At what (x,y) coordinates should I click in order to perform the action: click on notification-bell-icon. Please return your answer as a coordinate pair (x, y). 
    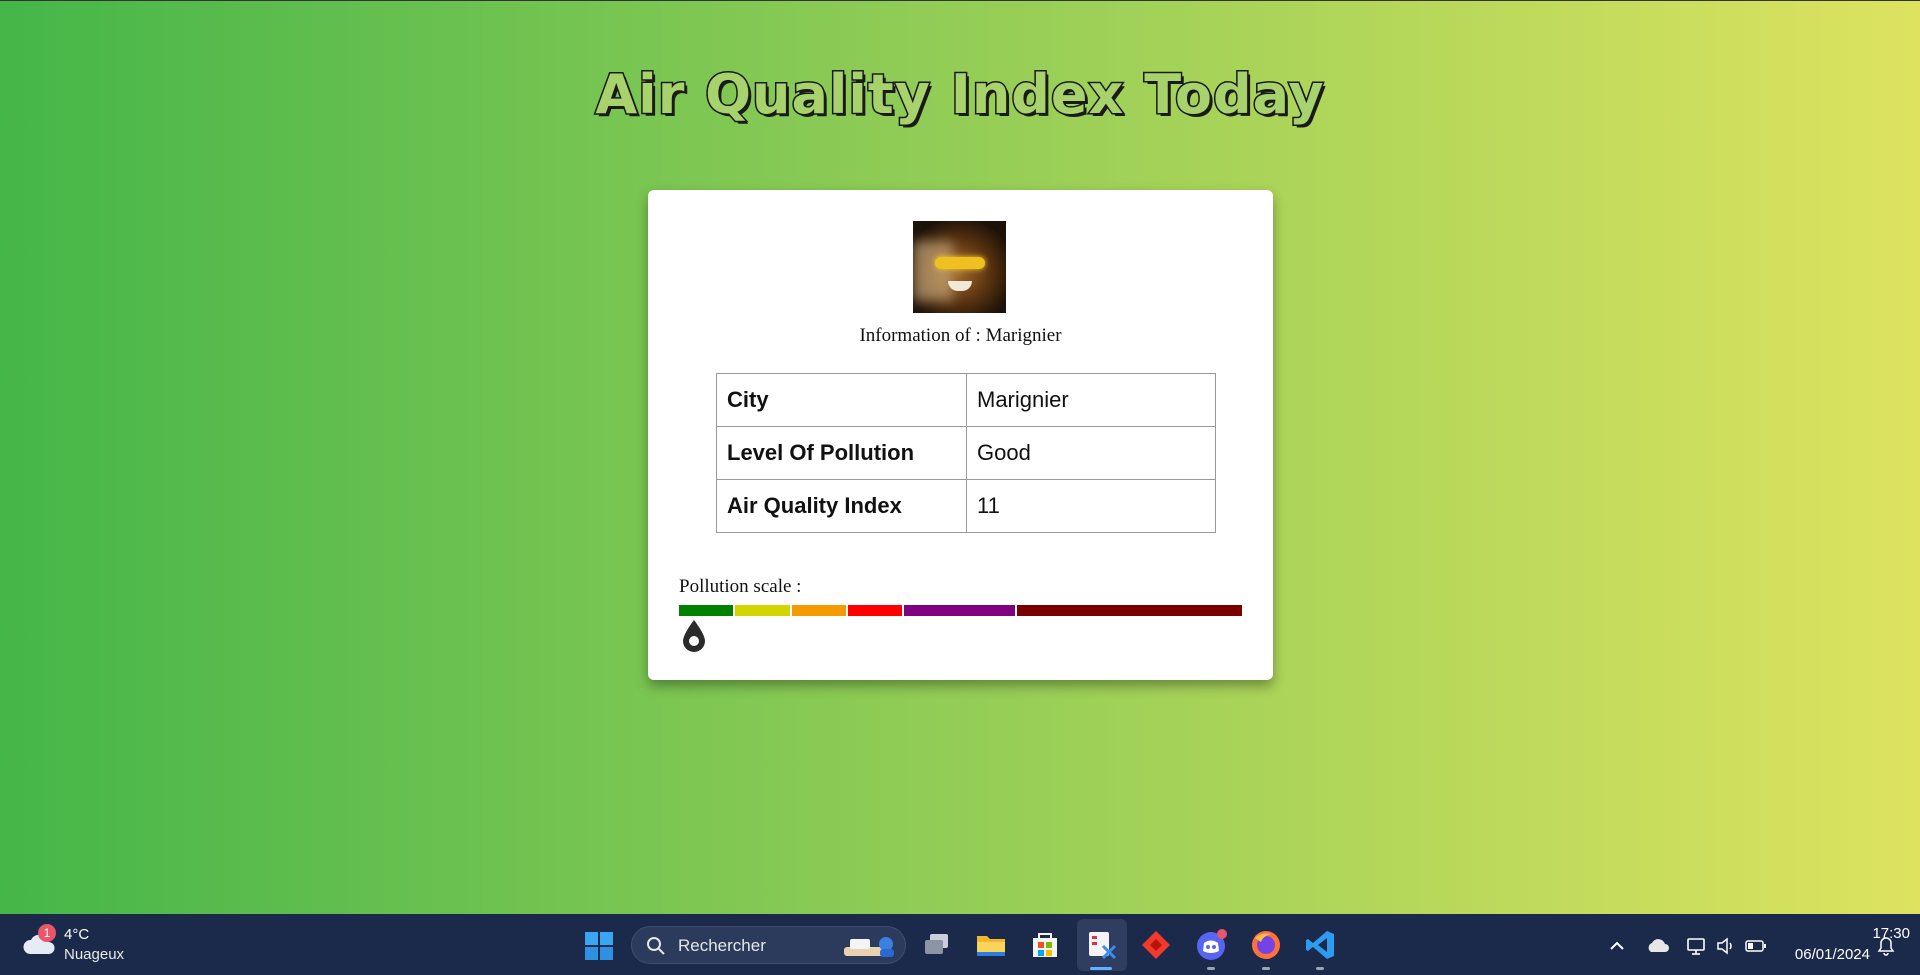
    Looking at the image, I should click on (1886, 946).